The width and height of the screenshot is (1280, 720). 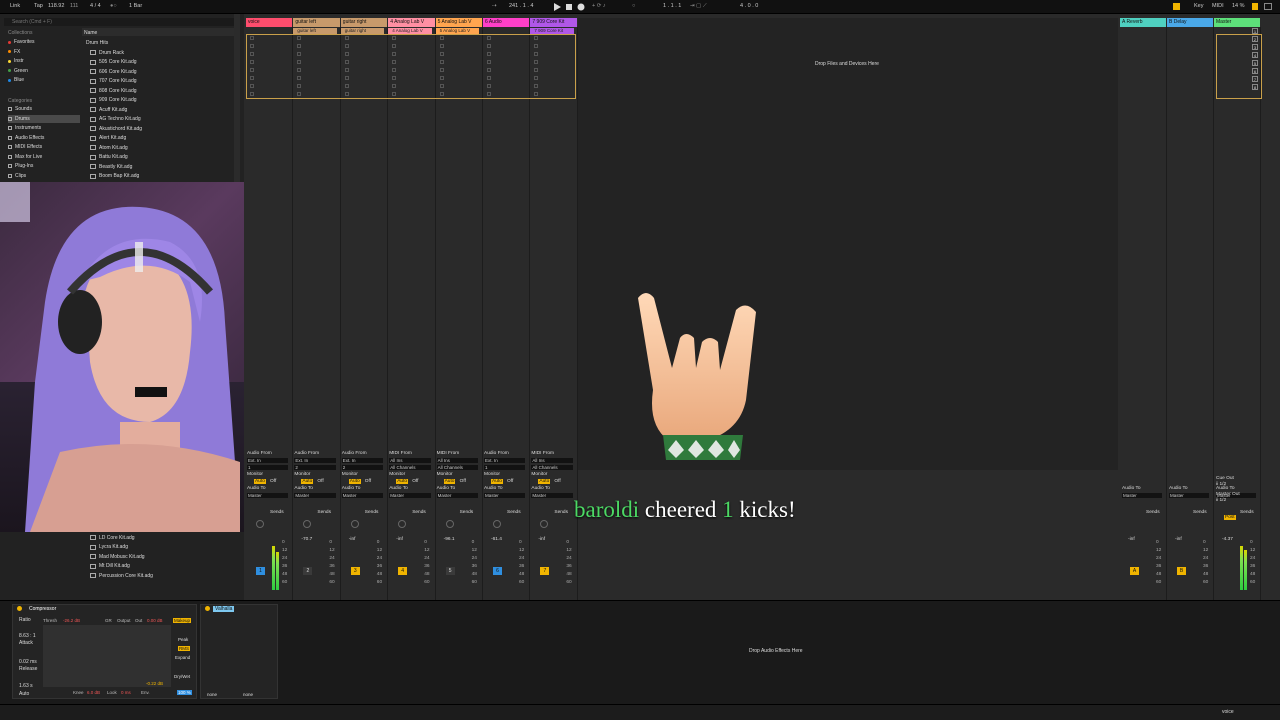 What do you see at coordinates (163, 566) in the screenshot?
I see `browser-file-item: Mt Dill Kit.adg` at bounding box center [163, 566].